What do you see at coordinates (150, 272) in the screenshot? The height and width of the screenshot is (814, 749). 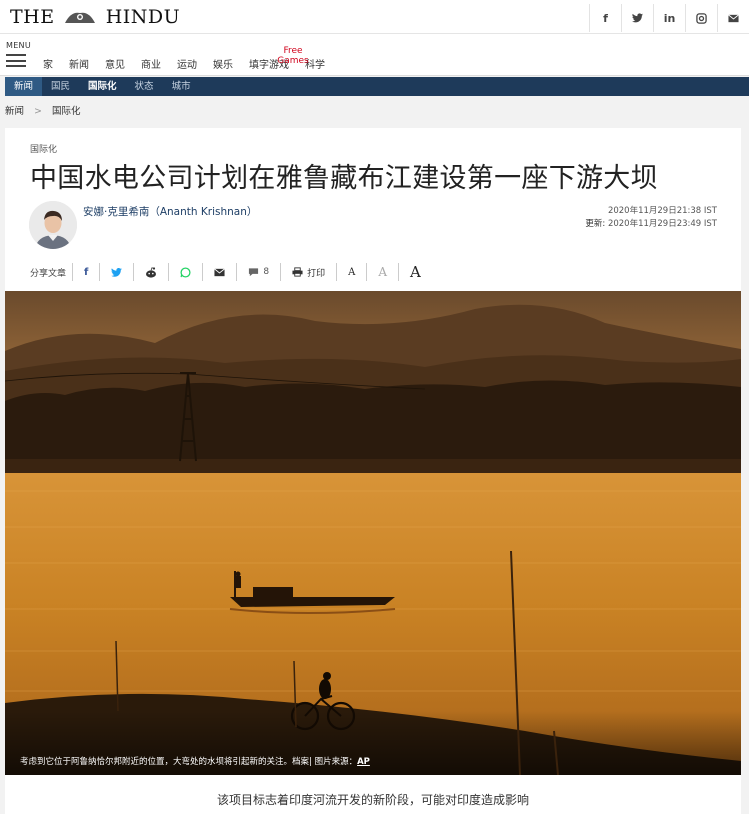 I see `share-reddit-icon` at bounding box center [150, 272].